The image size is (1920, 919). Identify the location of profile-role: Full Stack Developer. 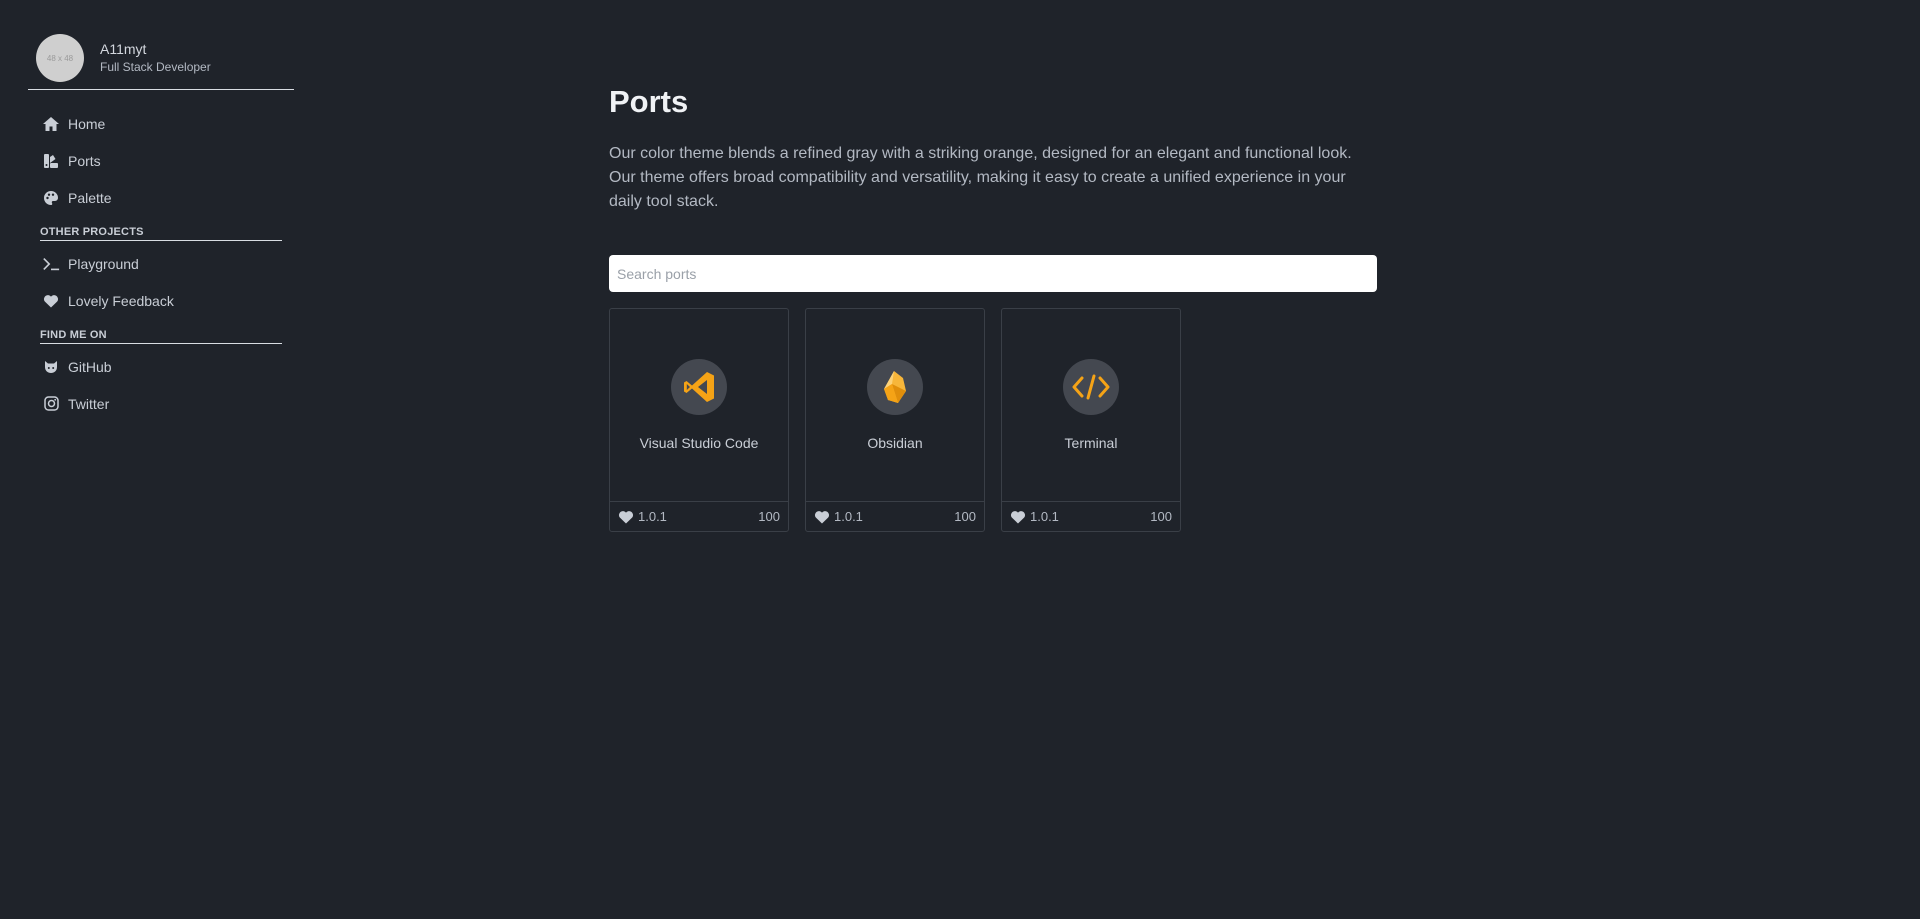
(155, 66).